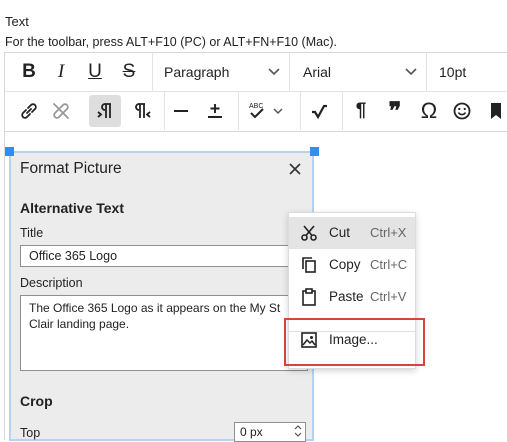 This screenshot has width=507, height=442. Describe the element at coordinates (4, 285) in the screenshot. I see `editor-content-border` at that location.